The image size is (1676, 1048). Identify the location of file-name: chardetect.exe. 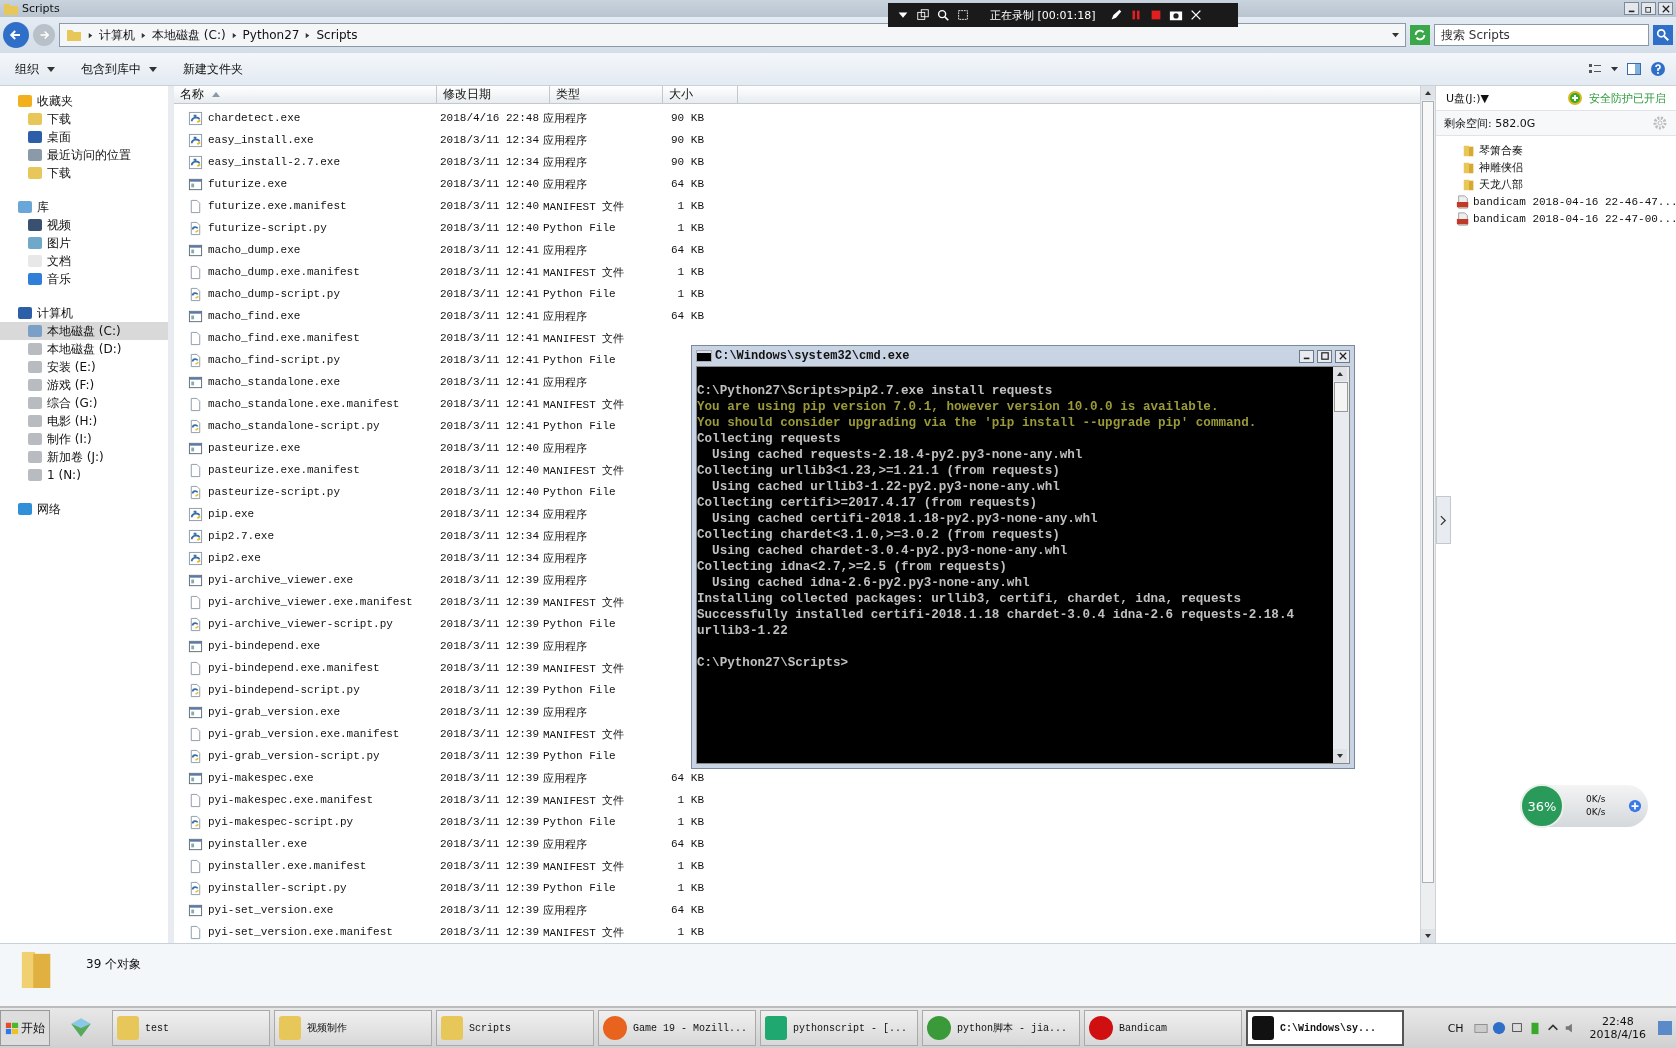
(254, 118).